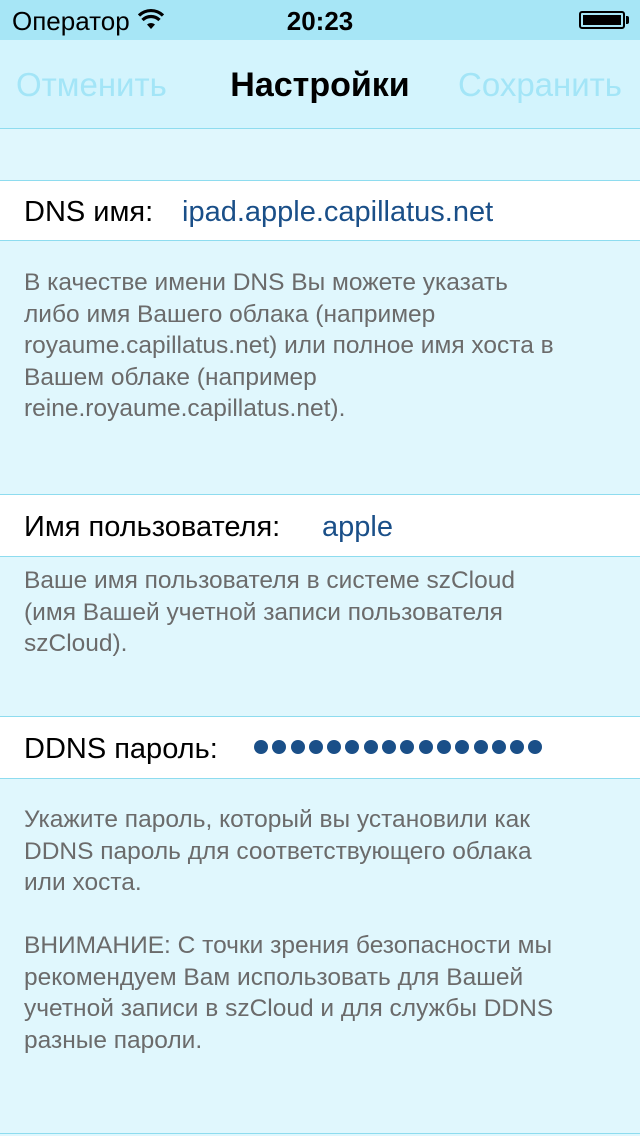 The width and height of the screenshot is (640, 1136). What do you see at coordinates (121, 749) in the screenshot?
I see `password-label: DDNS пароль:` at bounding box center [121, 749].